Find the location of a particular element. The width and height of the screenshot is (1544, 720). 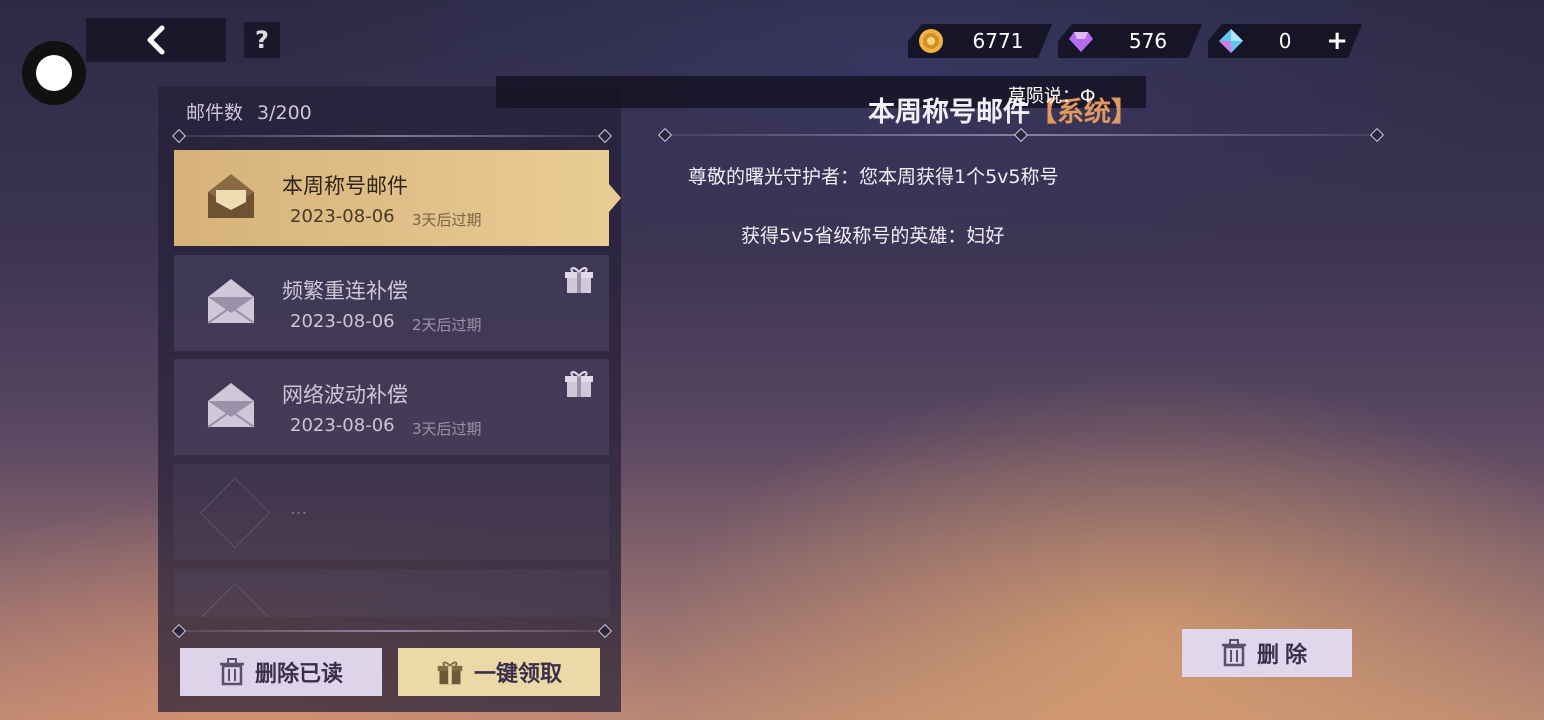

mail-item: 频繁重连补偿 2023-08-06 2天后过期 is located at coordinates (391, 303).